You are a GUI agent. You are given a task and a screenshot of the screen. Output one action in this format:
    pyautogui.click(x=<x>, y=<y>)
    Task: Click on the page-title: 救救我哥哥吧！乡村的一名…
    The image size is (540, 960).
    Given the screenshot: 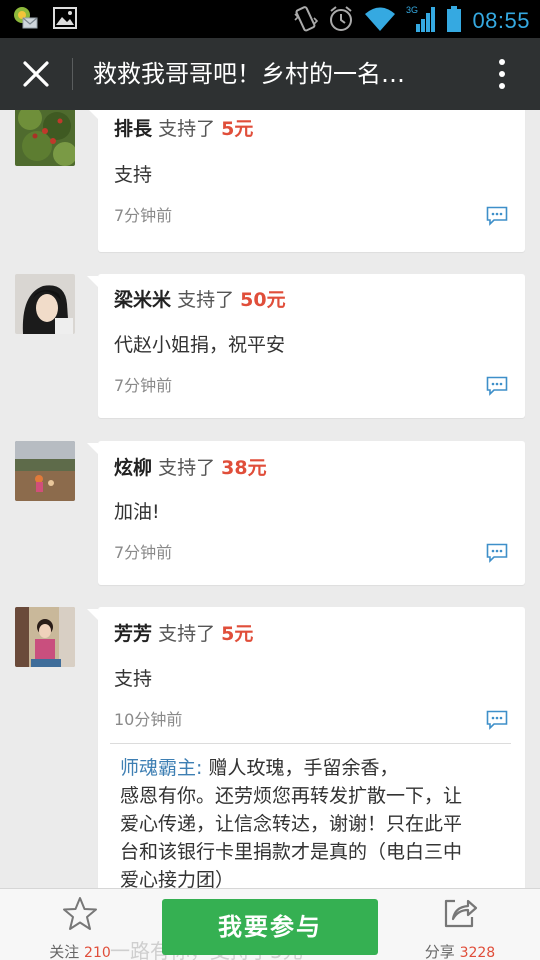 What is the action you would take?
    pyautogui.click(x=249, y=74)
    